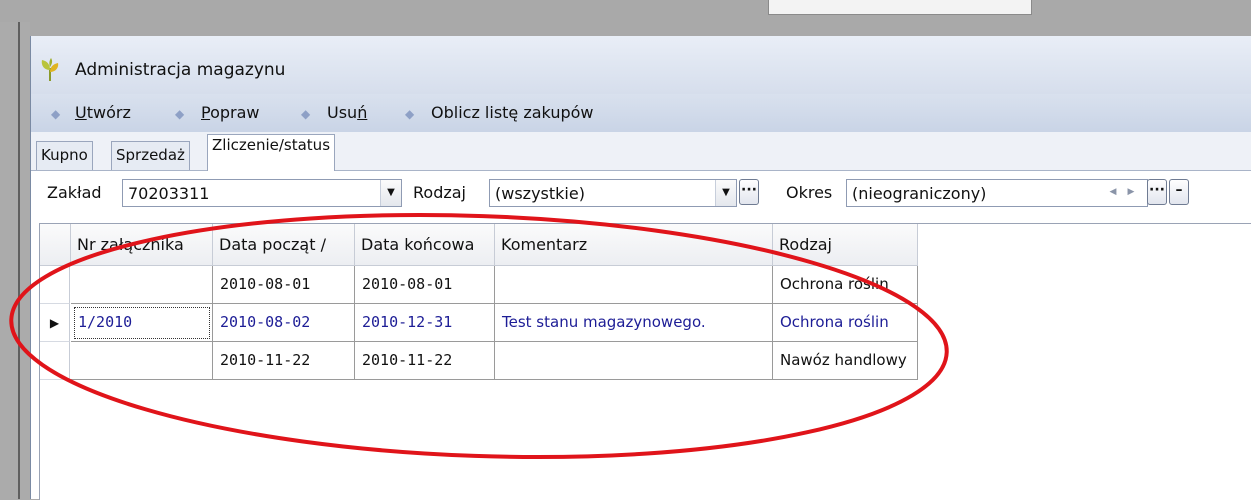  What do you see at coordinates (613, 193) in the screenshot?
I see `rodzaj-combo: (wszystkie) ▼` at bounding box center [613, 193].